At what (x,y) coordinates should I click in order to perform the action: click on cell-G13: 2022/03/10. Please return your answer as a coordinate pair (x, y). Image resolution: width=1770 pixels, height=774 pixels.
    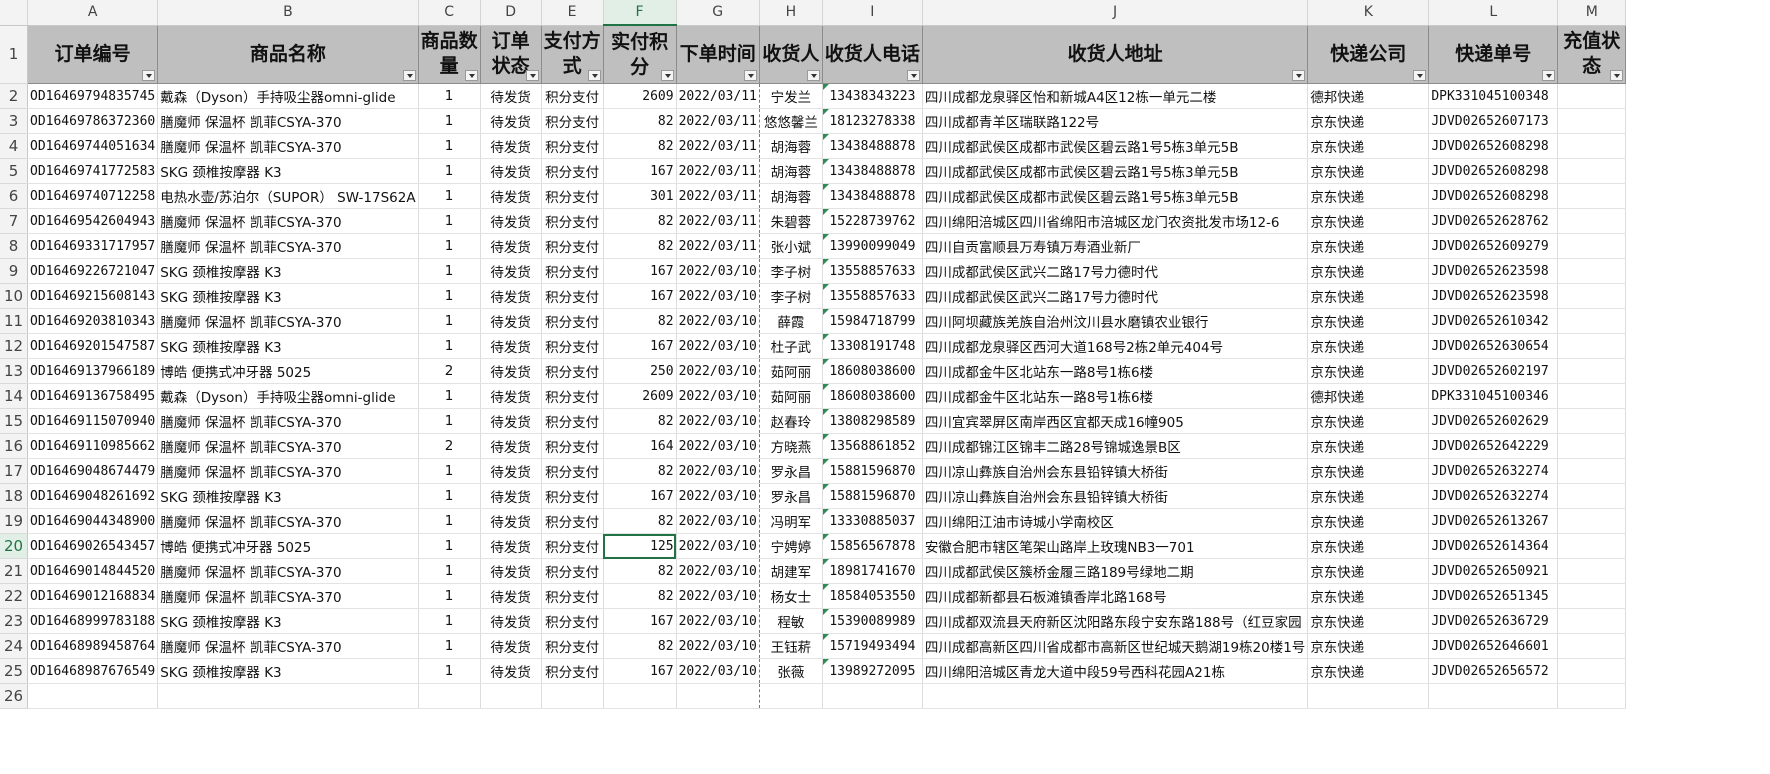
    Looking at the image, I should click on (718, 371).